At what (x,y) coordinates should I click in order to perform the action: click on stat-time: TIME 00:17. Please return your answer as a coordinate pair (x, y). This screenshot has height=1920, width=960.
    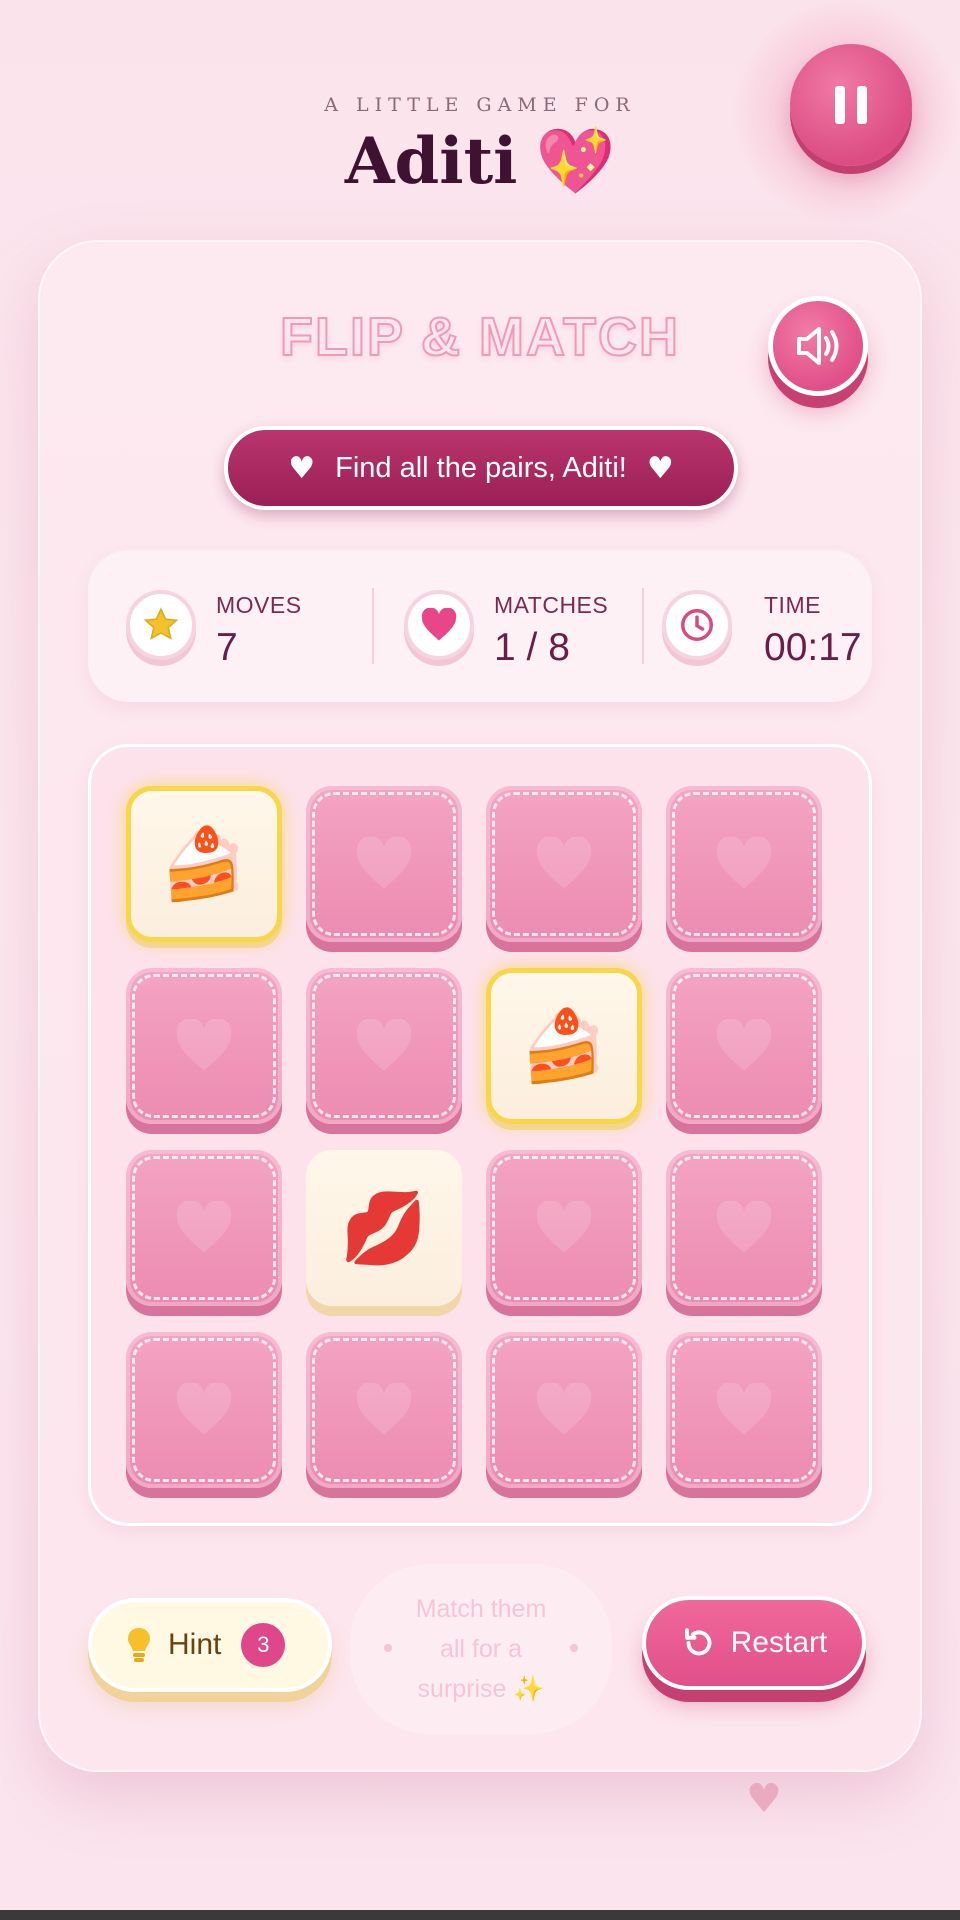
    Looking at the image, I should click on (755, 626).